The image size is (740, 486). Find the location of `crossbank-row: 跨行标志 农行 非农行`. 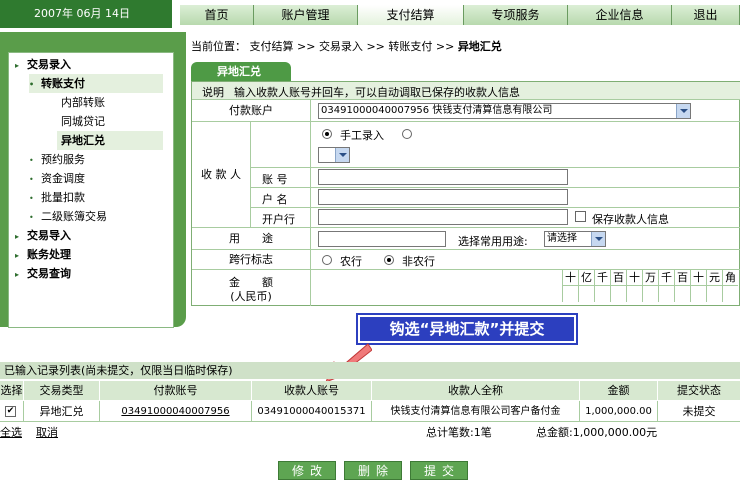

crossbank-row: 跨行标志 农行 非农行 is located at coordinates (466, 260).